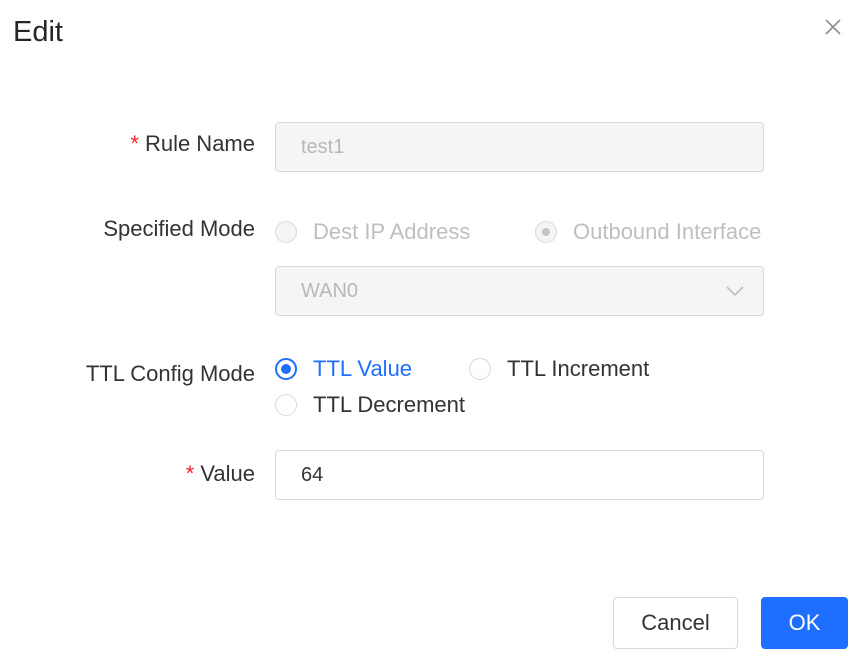 The height and width of the screenshot is (670, 863). What do you see at coordinates (804, 623) in the screenshot?
I see `ok-button: OK` at bounding box center [804, 623].